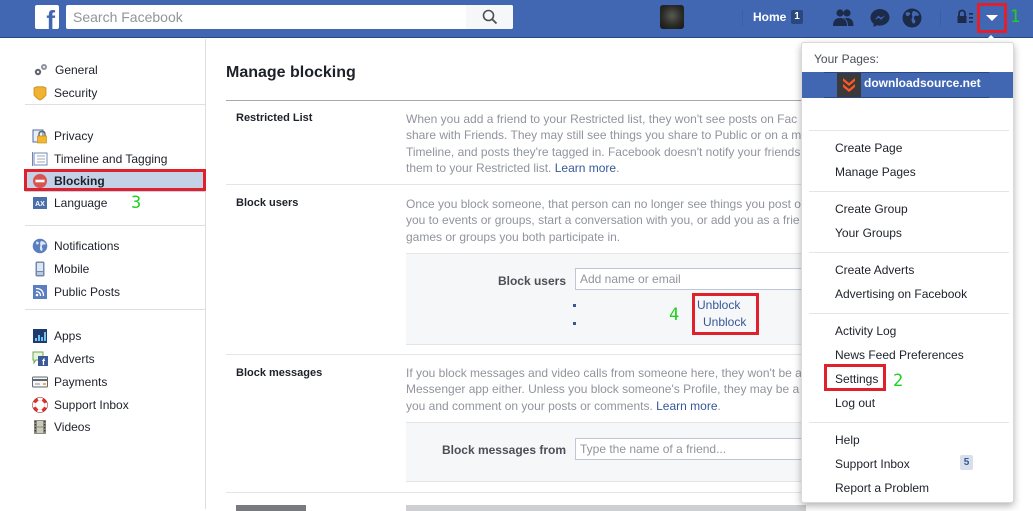 The image size is (1033, 511). What do you see at coordinates (81, 382) in the screenshot?
I see `sidebar-item-label: Payments` at bounding box center [81, 382].